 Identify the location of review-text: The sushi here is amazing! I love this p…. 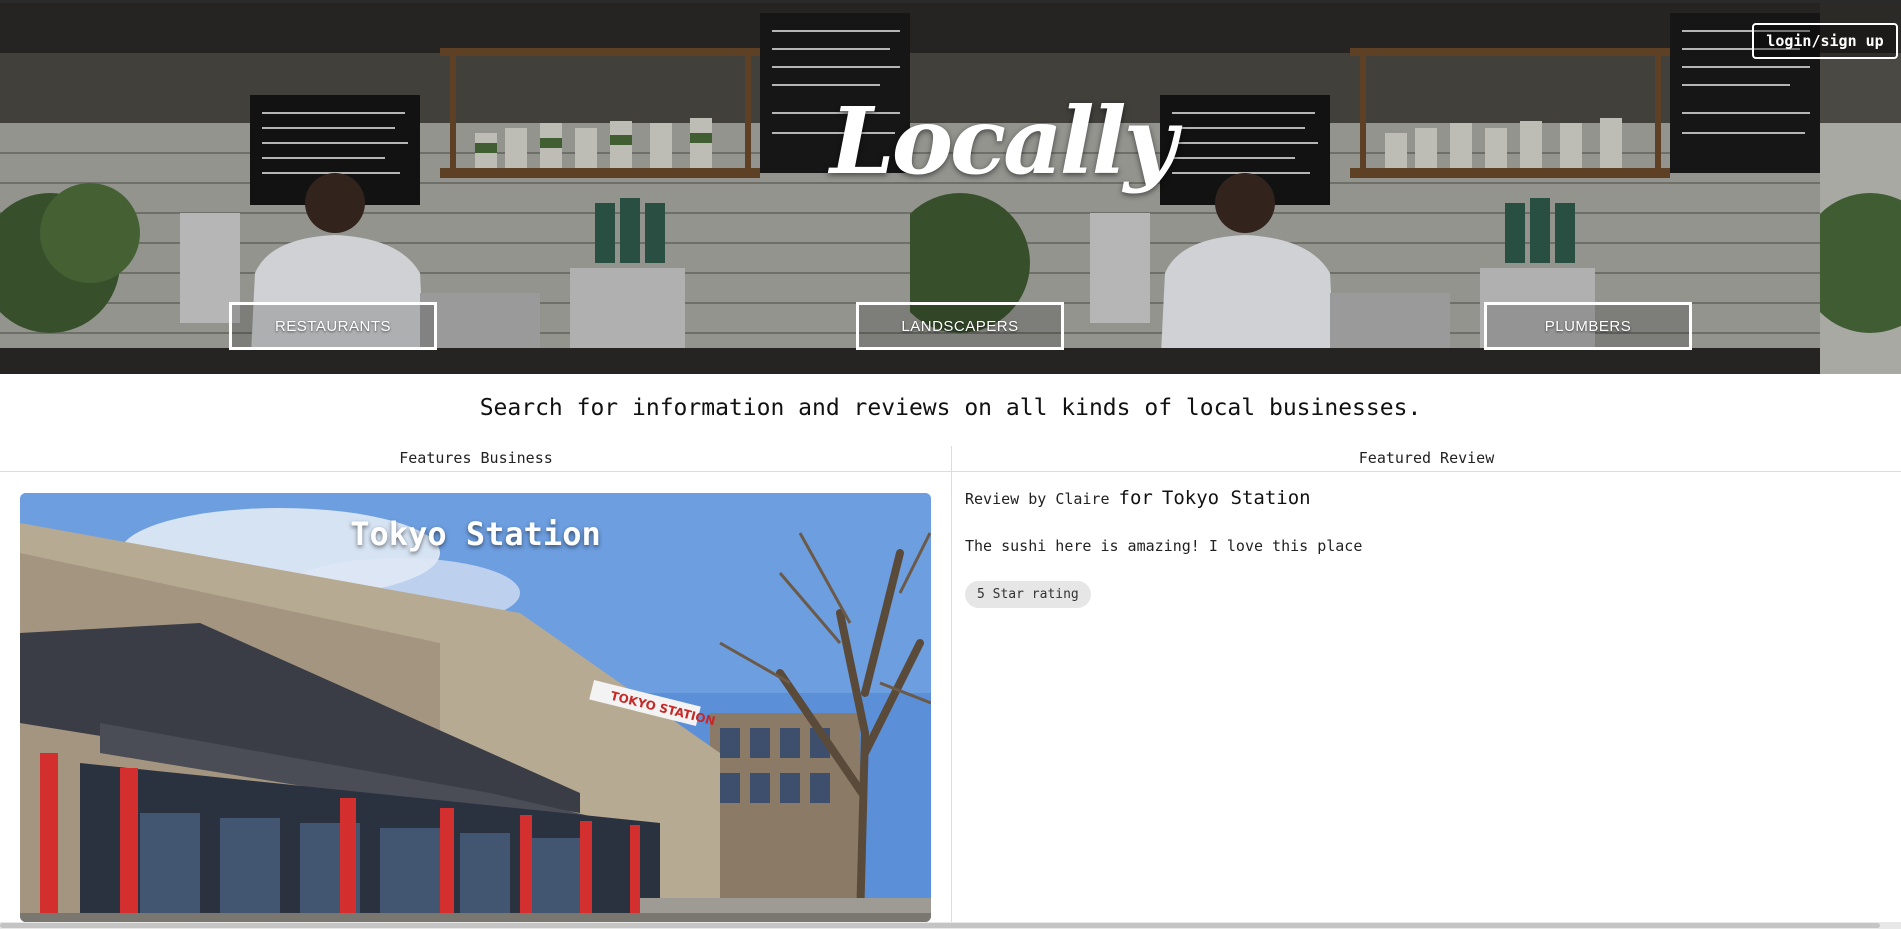
(1164, 546).